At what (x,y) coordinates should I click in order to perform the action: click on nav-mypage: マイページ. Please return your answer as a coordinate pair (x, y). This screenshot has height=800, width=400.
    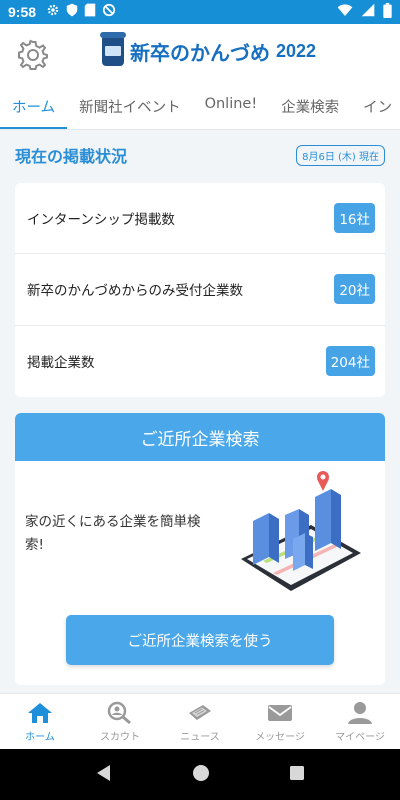
    Looking at the image, I should click on (360, 721).